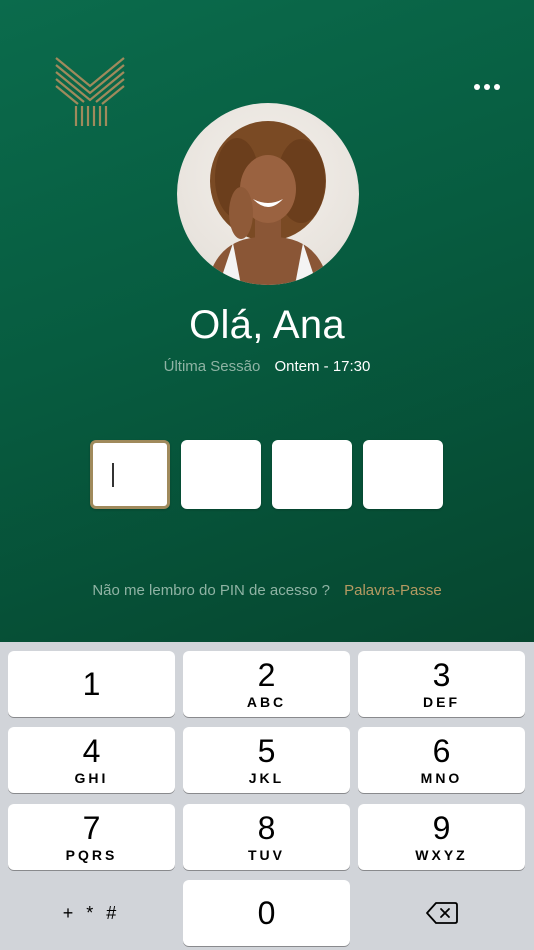  What do you see at coordinates (113, 475) in the screenshot?
I see `text-caret` at bounding box center [113, 475].